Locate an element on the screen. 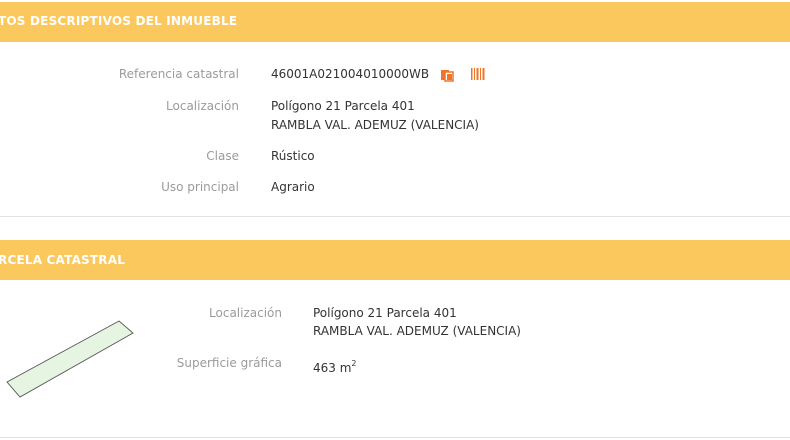 The width and height of the screenshot is (790, 440). section-header-datos-descriptivos: TOS DESCRIPTIVOS DEL INMUEBLE is located at coordinates (395, 22).